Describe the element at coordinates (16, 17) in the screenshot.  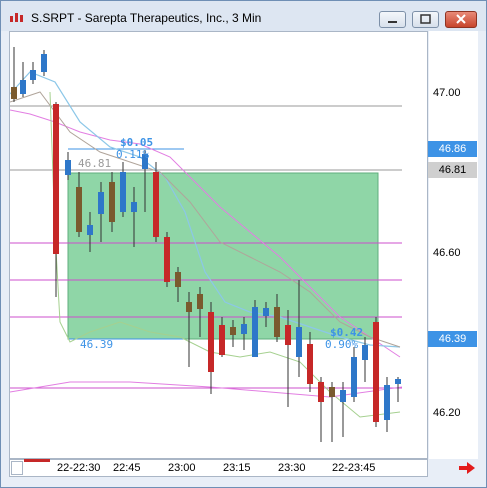
I see `app-icon` at that location.